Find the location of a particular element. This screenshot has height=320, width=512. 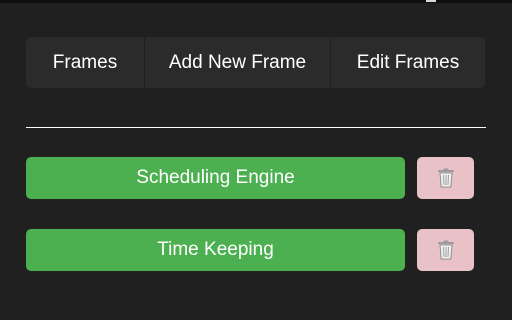

delete-frame-button-time-keeping is located at coordinates (445, 250).